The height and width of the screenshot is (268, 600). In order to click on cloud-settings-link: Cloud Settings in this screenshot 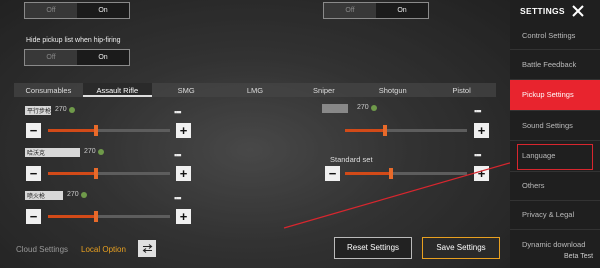, I will do `click(42, 249)`.